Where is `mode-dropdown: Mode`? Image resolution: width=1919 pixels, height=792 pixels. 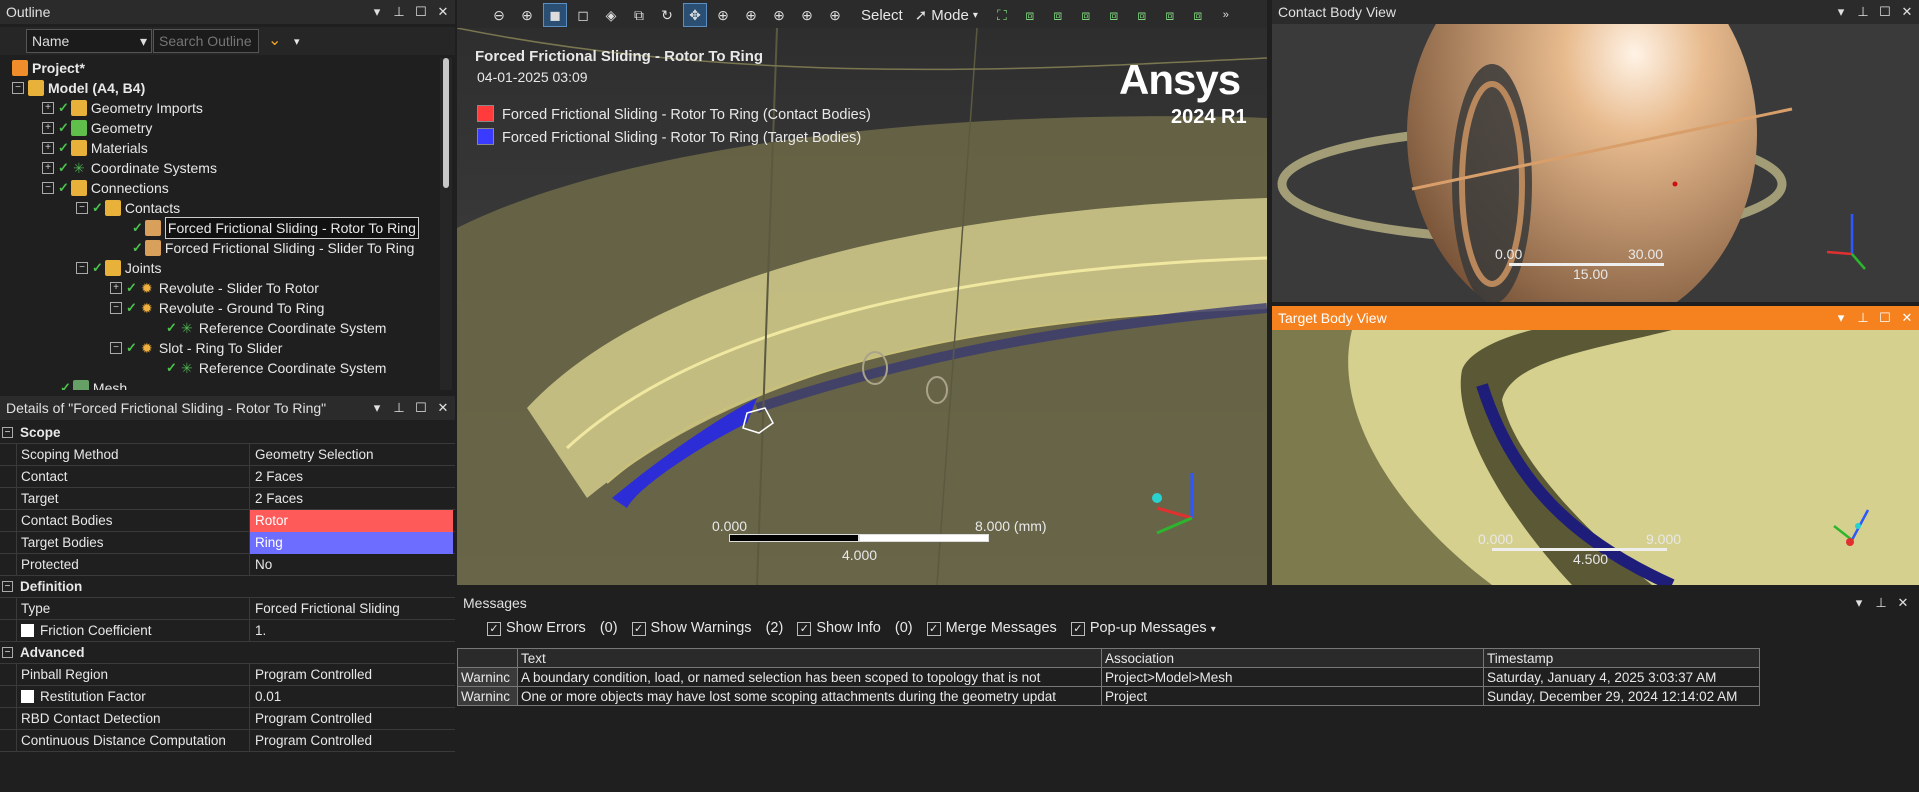 mode-dropdown: Mode is located at coordinates (950, 15).